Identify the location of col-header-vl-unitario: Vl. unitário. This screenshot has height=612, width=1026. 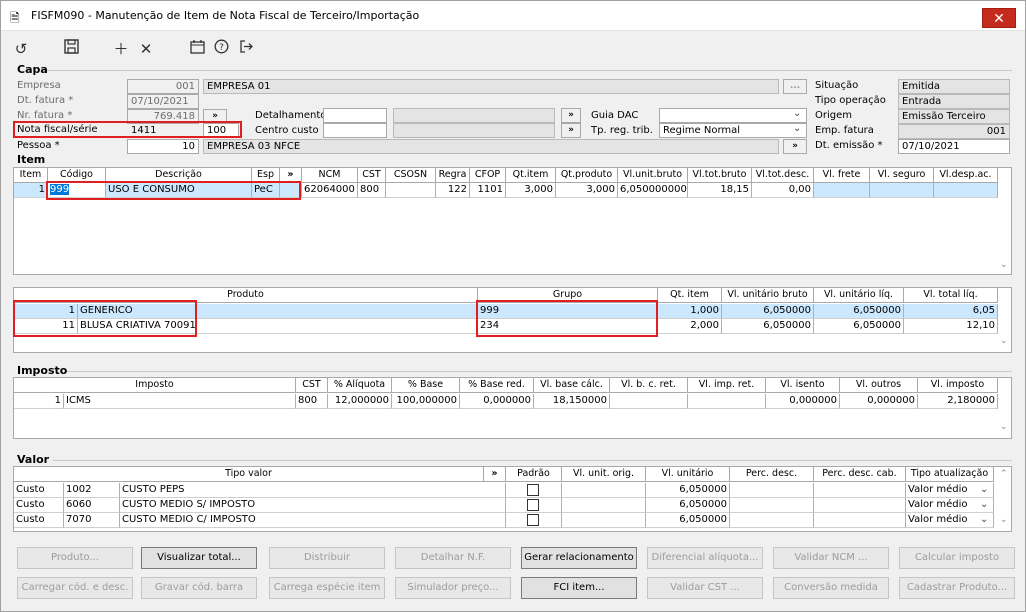
(688, 474).